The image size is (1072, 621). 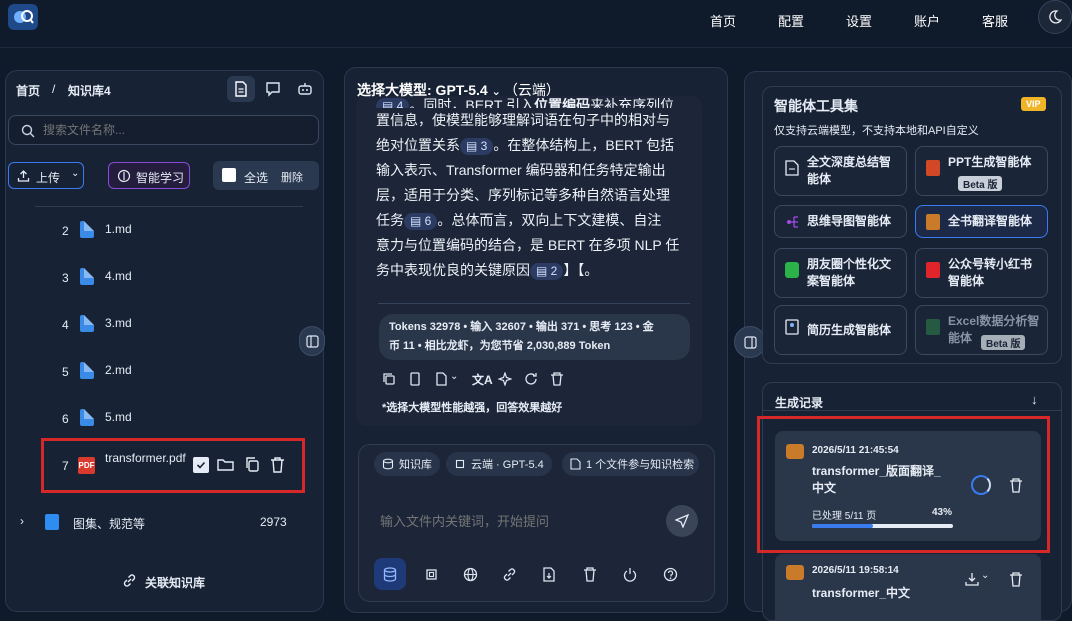 I want to click on power-icon, so click(x=630, y=574).